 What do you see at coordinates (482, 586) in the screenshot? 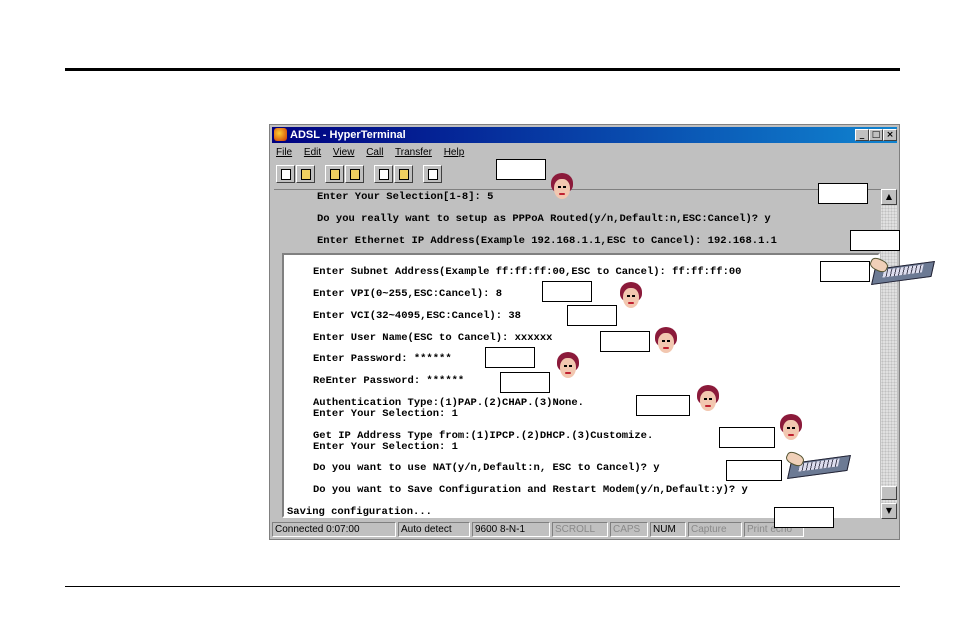
I see `bottom-rule` at bounding box center [482, 586].